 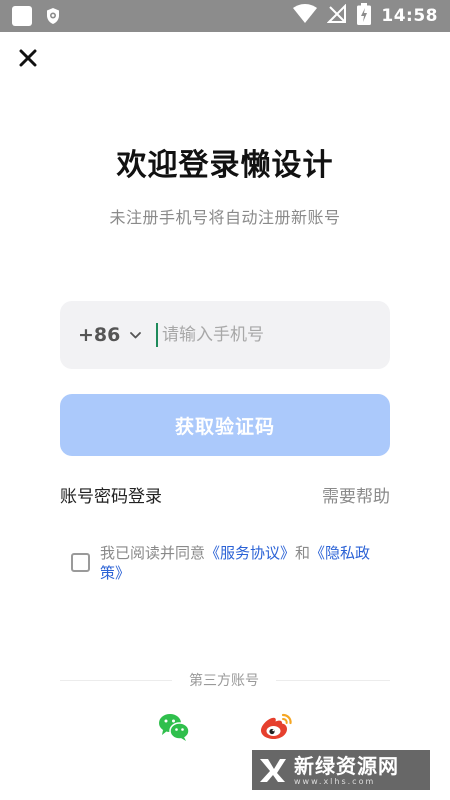 What do you see at coordinates (153, 553) in the screenshot?
I see `agreement-prefix: 我已阅读并同意` at bounding box center [153, 553].